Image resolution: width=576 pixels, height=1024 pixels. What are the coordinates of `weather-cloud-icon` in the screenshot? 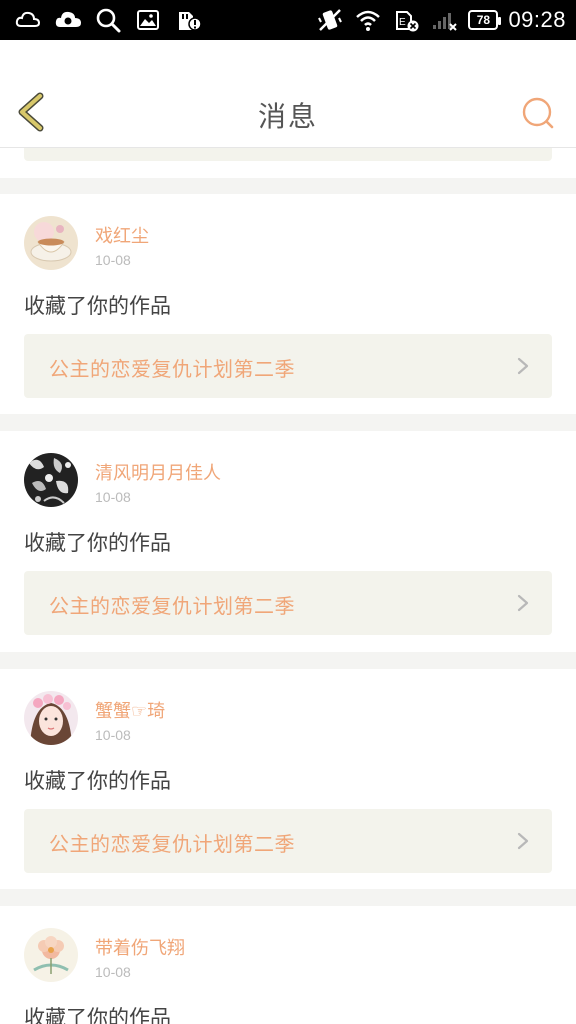 It's located at (28, 19).